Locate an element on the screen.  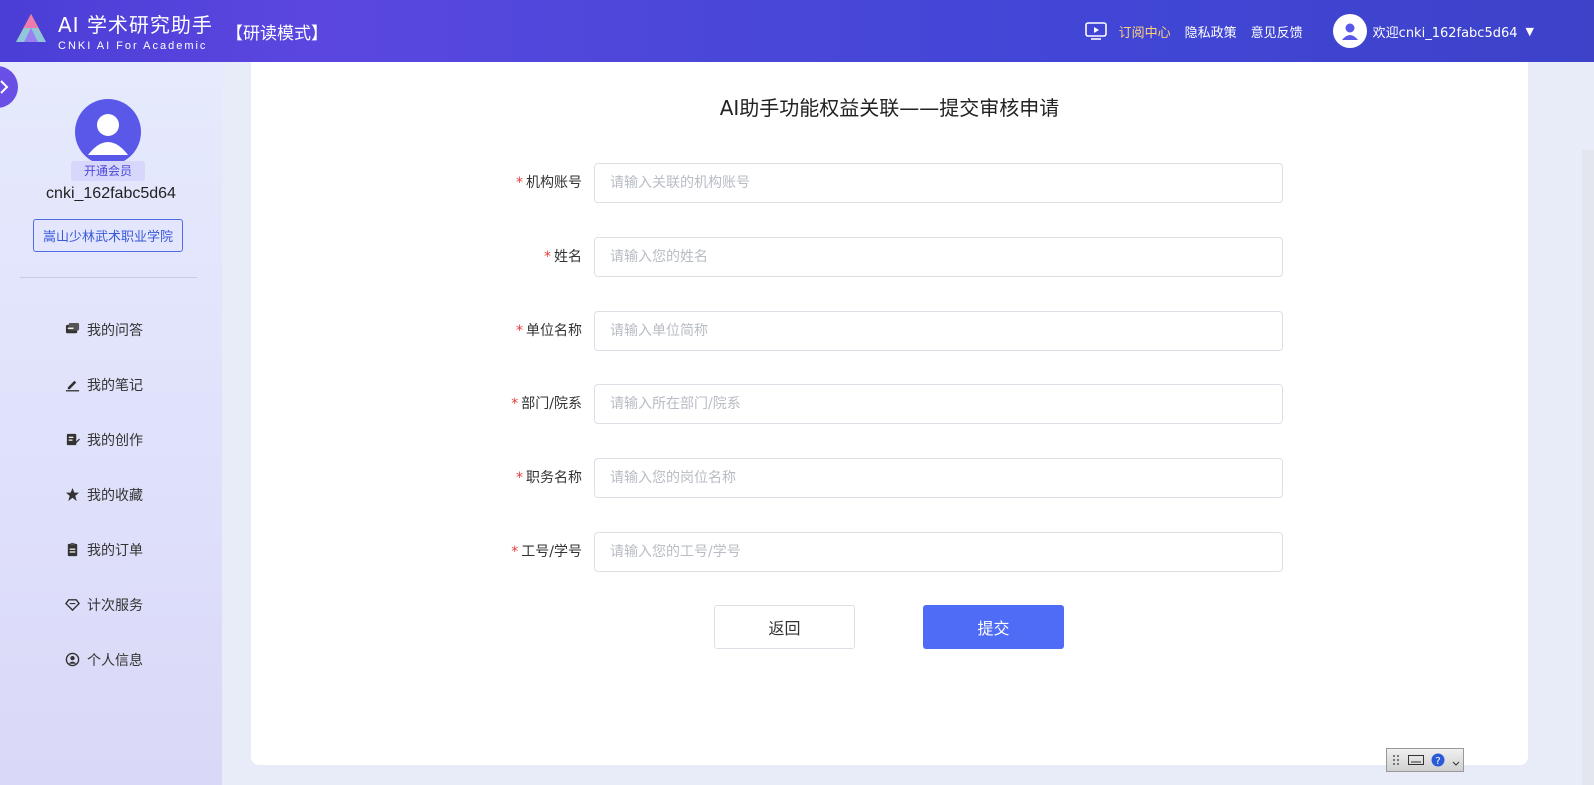
page-scrollbar is located at coordinates (1588, 467).